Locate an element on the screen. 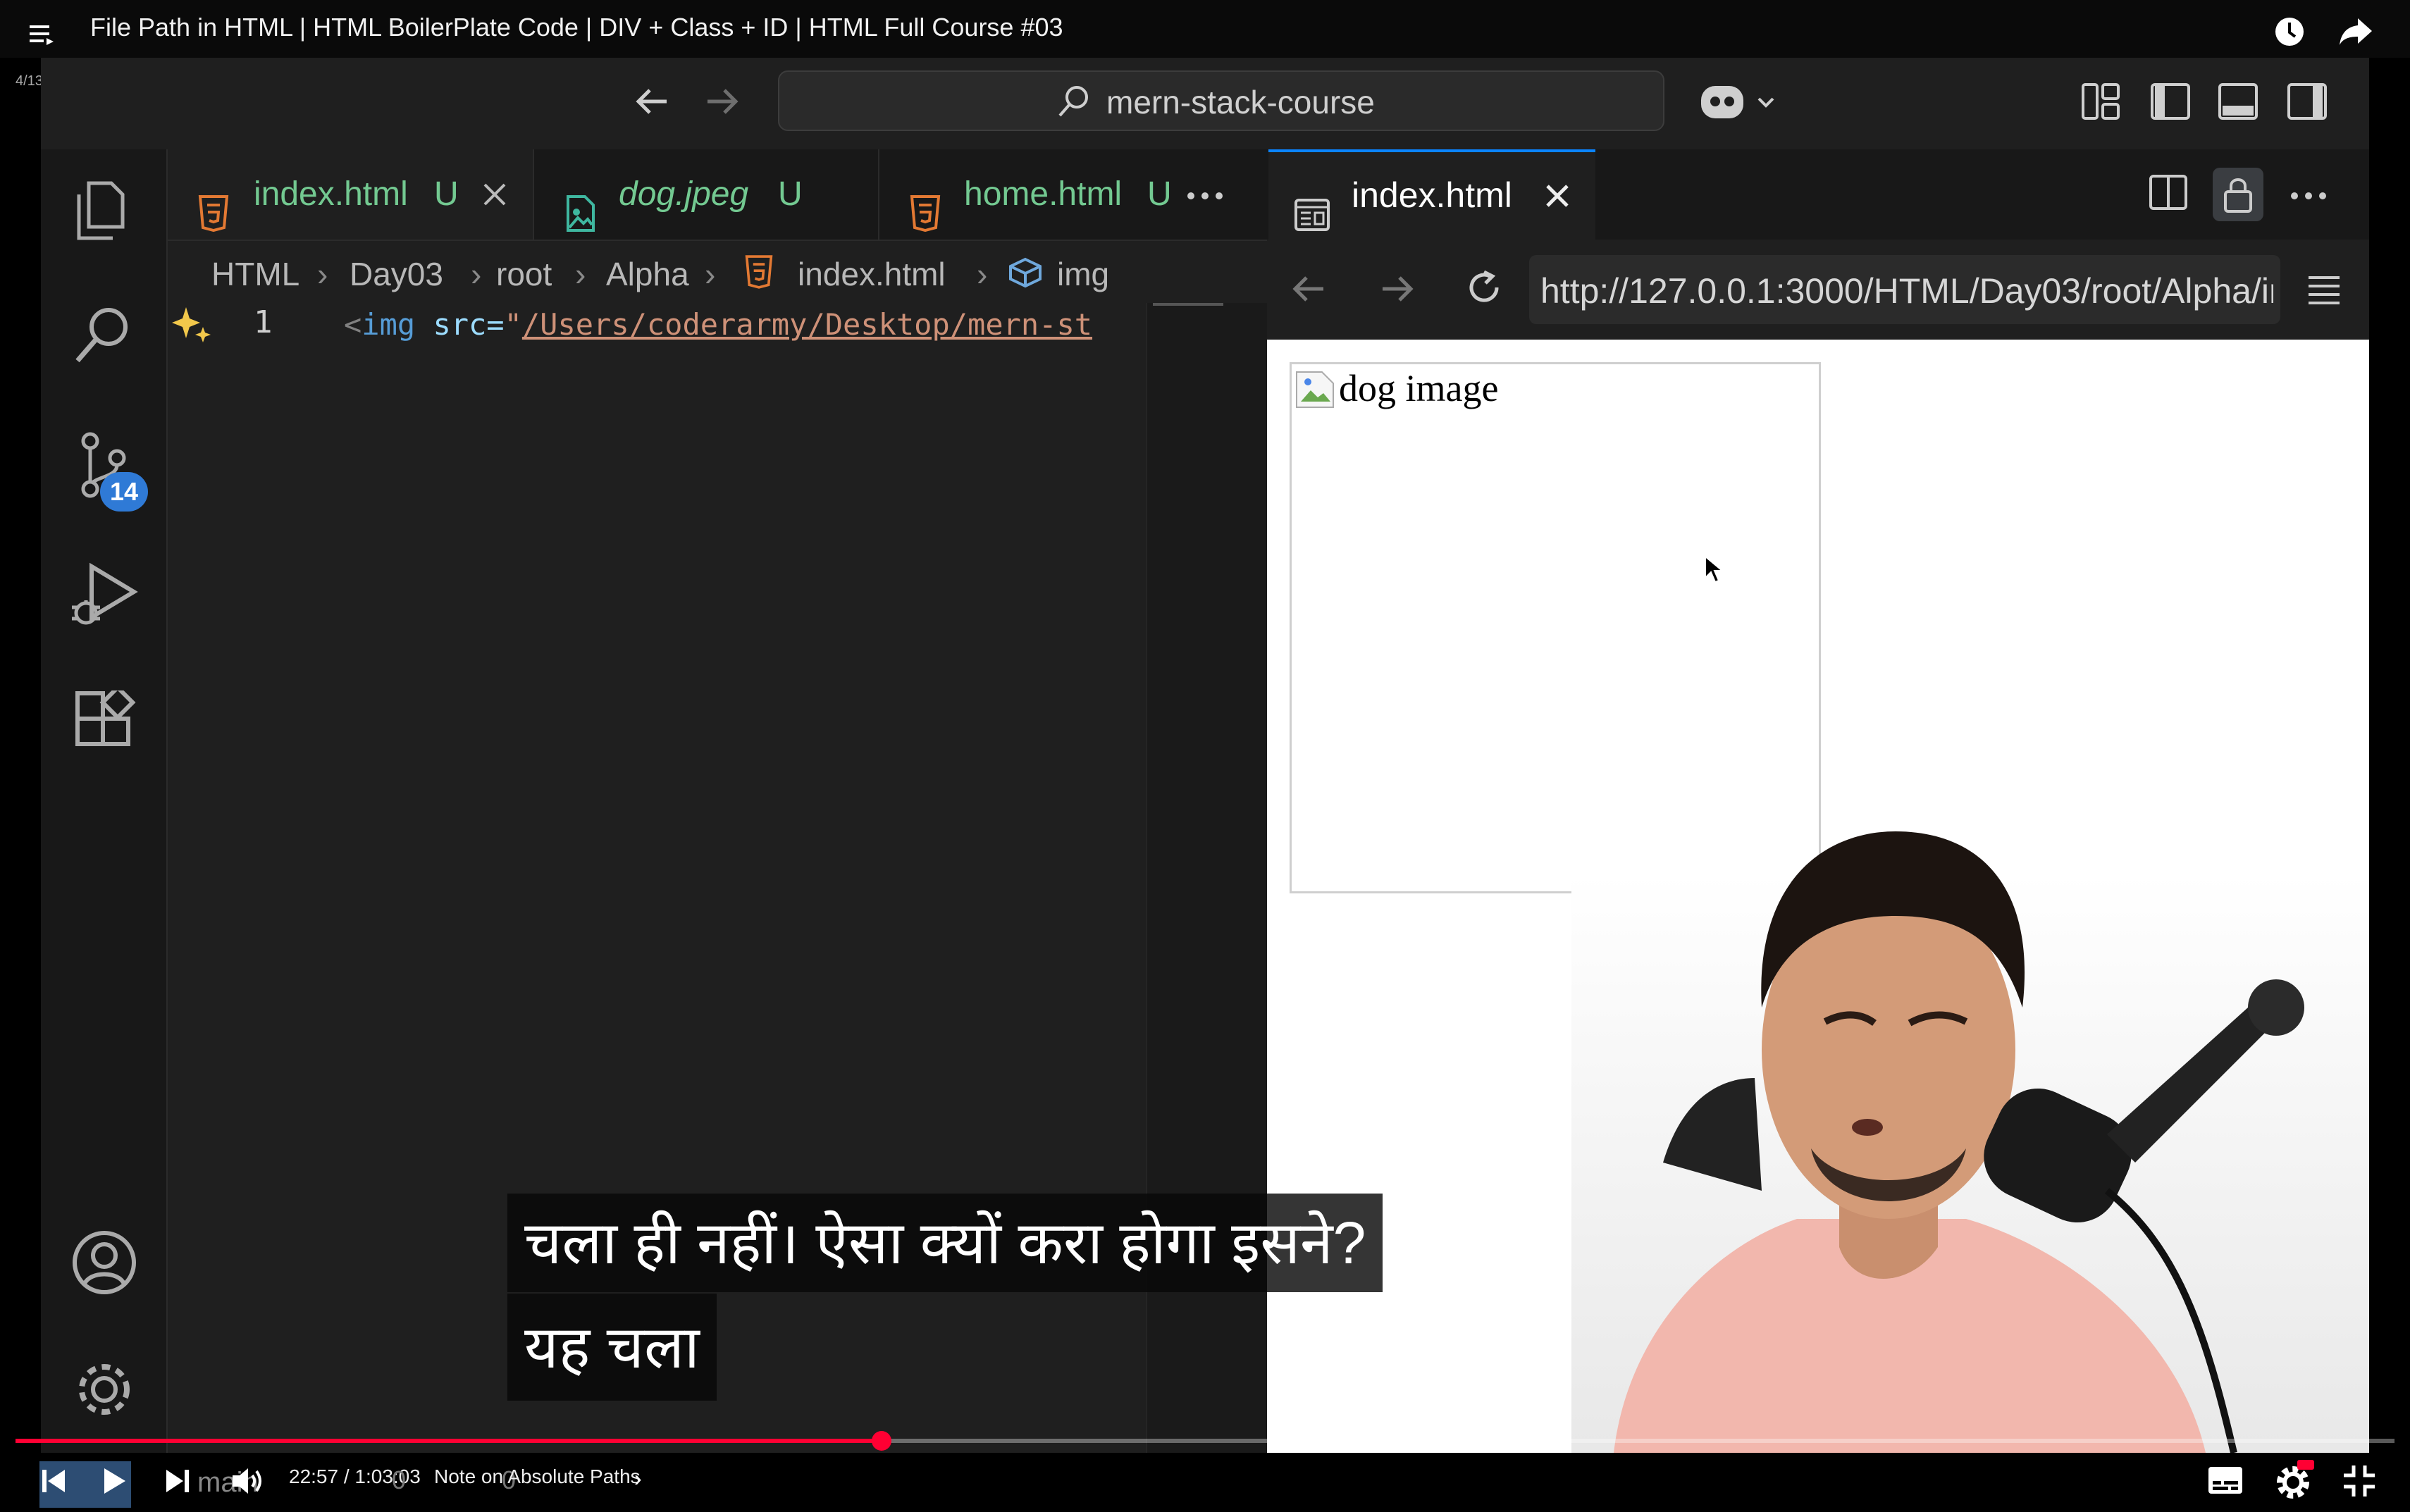 The height and width of the screenshot is (1512, 2410). run-debug-icon is located at coordinates (103, 598).